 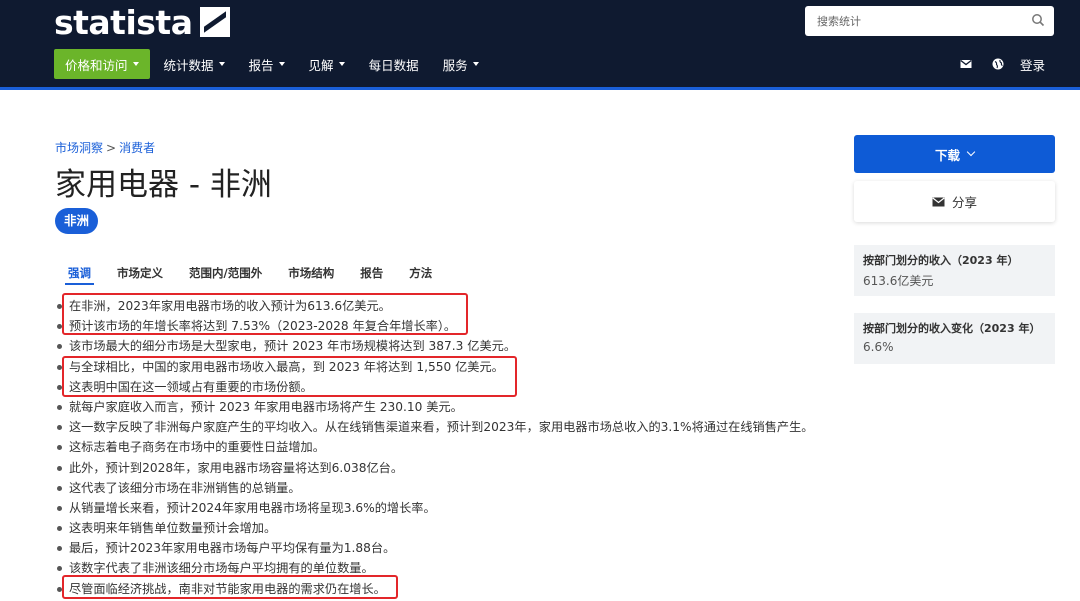 I want to click on nav-label: 见解, so click(x=321, y=65).